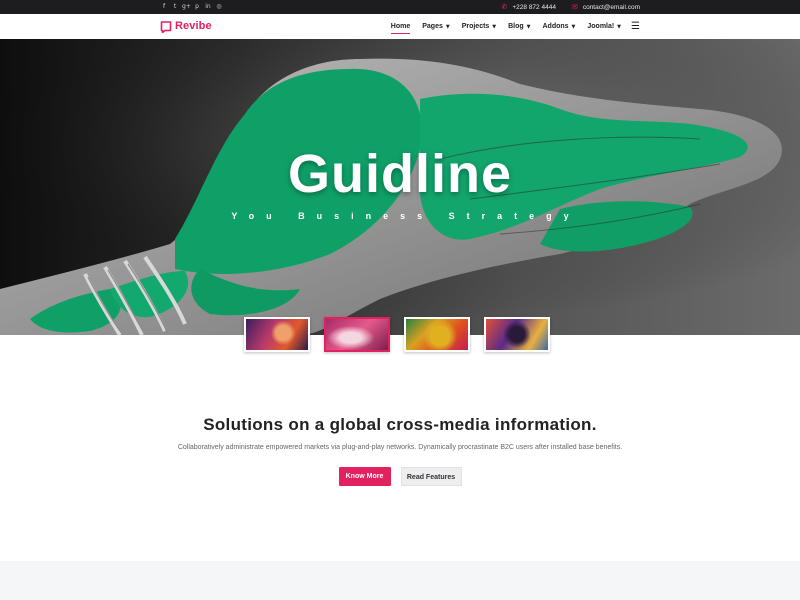 This screenshot has height=600, width=800. What do you see at coordinates (193, 26) in the screenshot?
I see `logo-text: Revibe` at bounding box center [193, 26].